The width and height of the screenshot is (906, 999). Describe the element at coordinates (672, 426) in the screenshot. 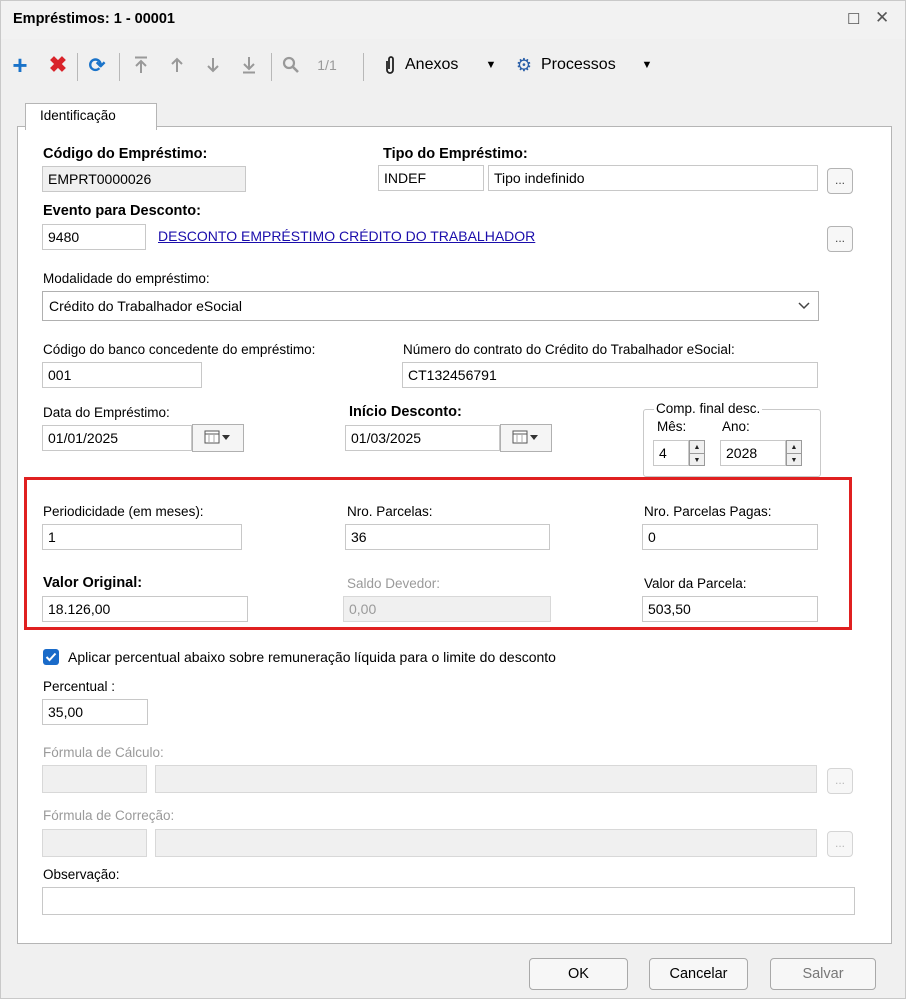

I see `mes-label: Mês:` at that location.